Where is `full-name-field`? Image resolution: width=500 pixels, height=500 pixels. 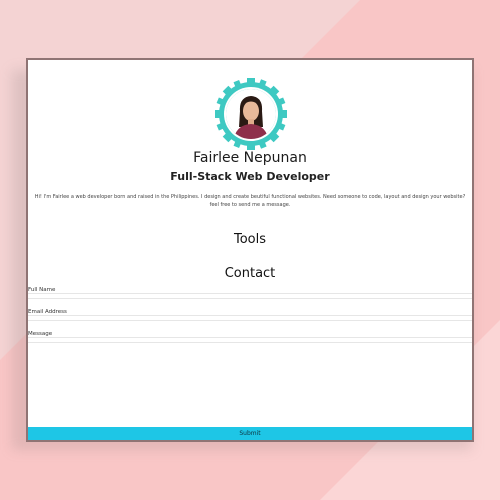
full-name-field is located at coordinates (250, 296).